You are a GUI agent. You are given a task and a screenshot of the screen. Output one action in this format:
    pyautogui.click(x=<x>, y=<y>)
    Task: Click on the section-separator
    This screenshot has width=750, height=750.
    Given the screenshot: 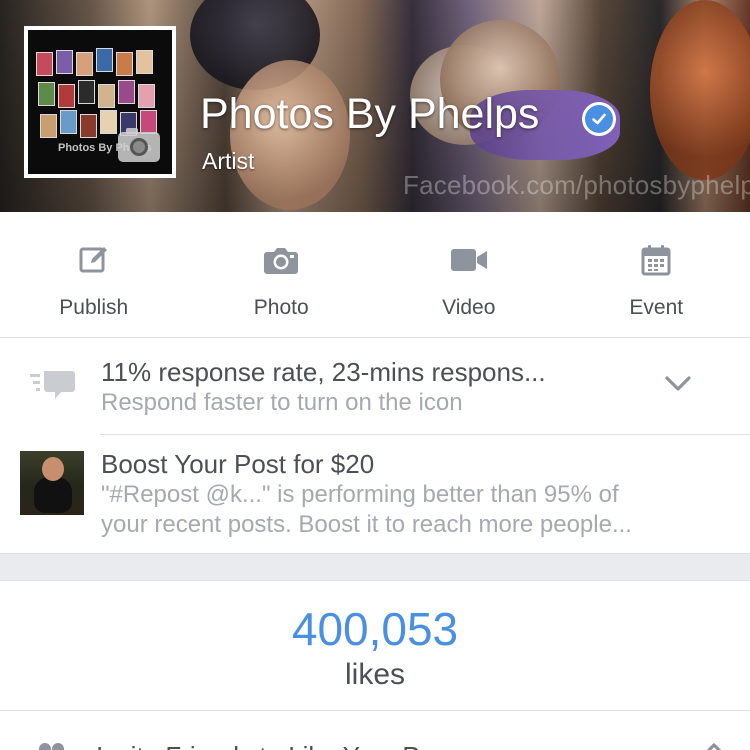 What is the action you would take?
    pyautogui.click(x=375, y=567)
    